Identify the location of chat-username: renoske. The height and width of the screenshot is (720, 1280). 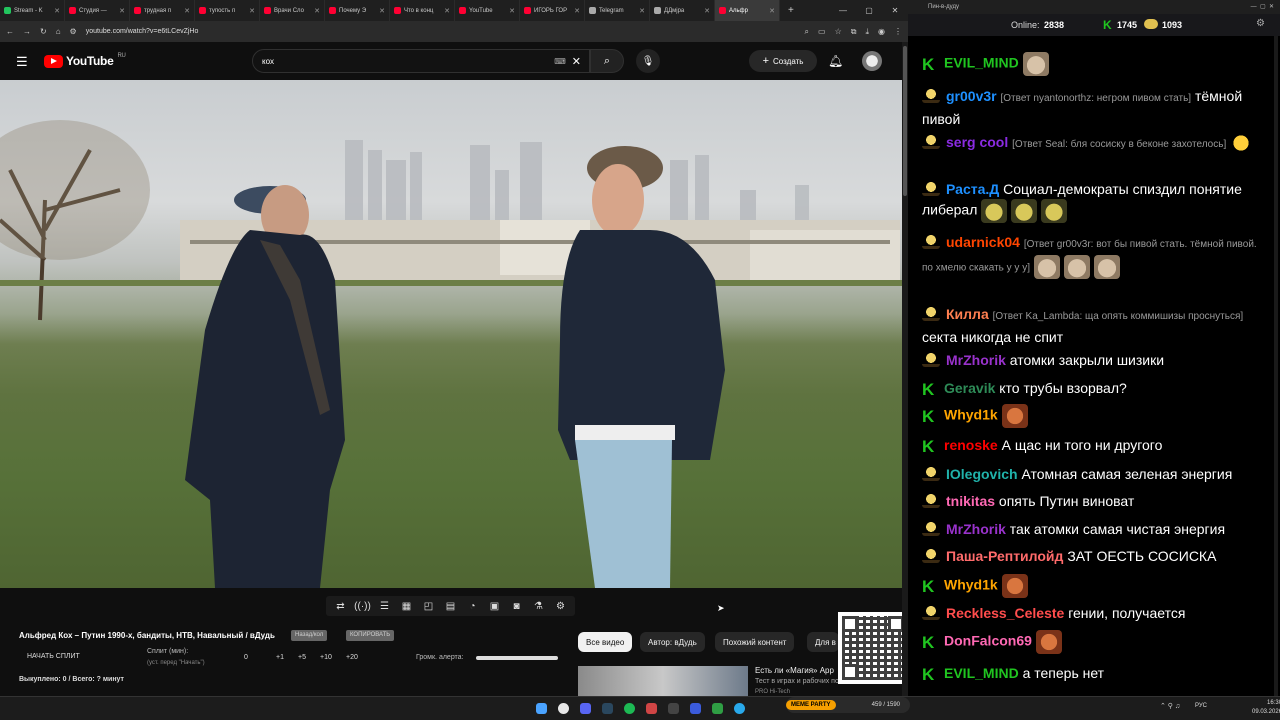
(971, 445).